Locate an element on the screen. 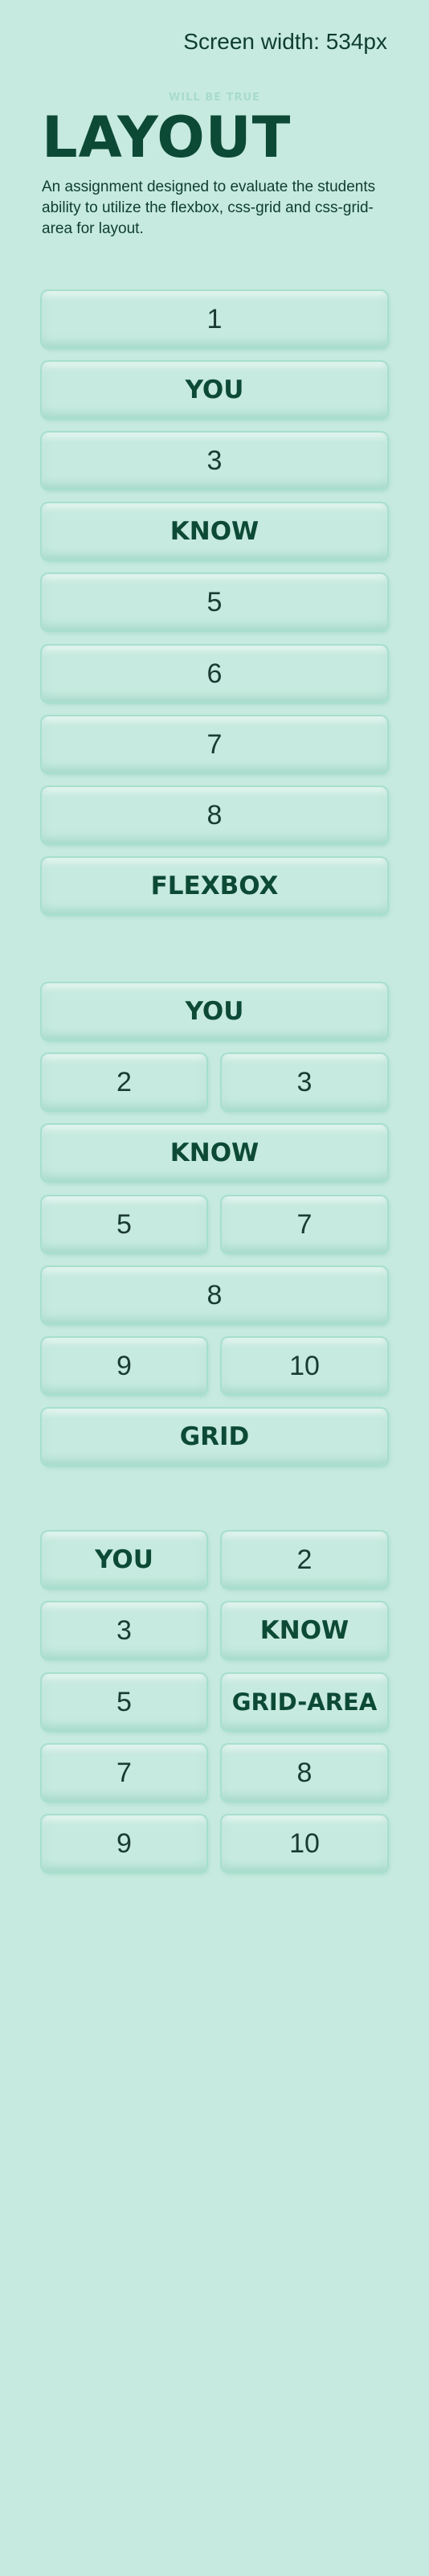 Image resolution: width=429 pixels, height=2576 pixels. grid-item-8: 9 is located at coordinates (124, 1366).